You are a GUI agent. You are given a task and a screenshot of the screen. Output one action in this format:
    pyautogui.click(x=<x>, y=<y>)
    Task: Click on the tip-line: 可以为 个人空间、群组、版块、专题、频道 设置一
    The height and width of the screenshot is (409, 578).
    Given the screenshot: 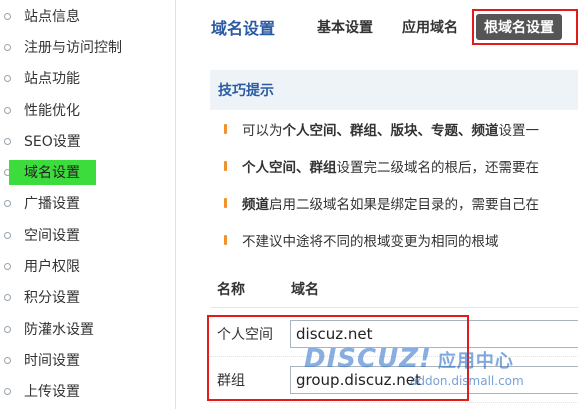 What is the action you would take?
    pyautogui.click(x=394, y=128)
    